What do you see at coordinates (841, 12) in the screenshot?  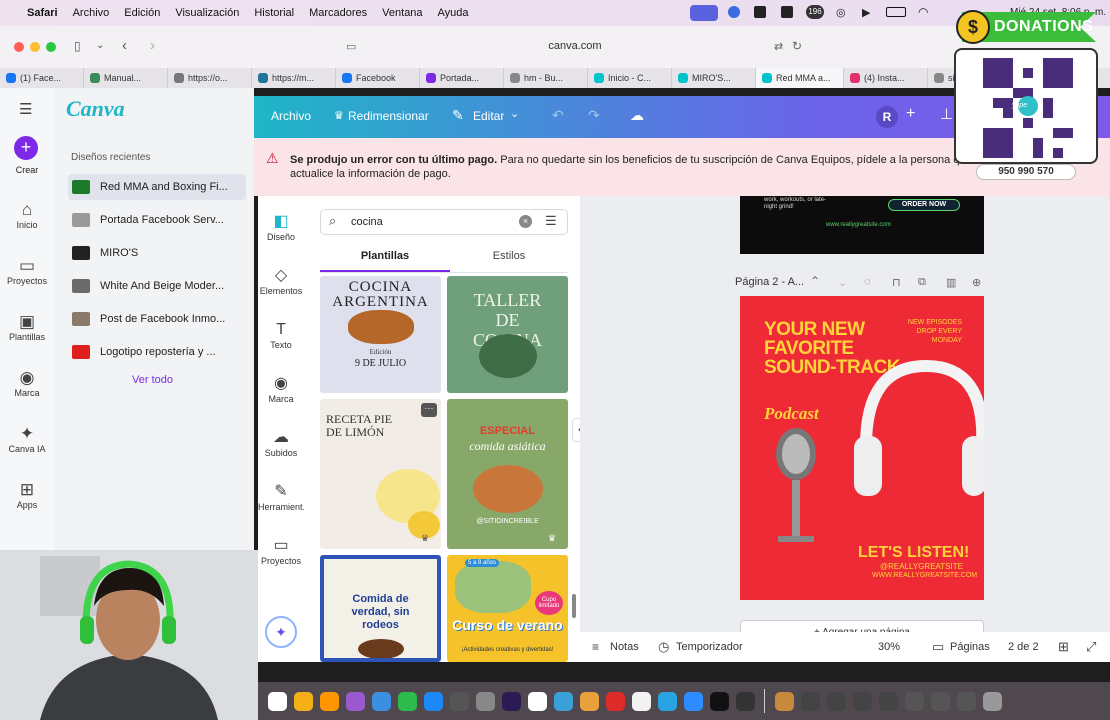 I see `airdrop-icon: ◎` at bounding box center [841, 12].